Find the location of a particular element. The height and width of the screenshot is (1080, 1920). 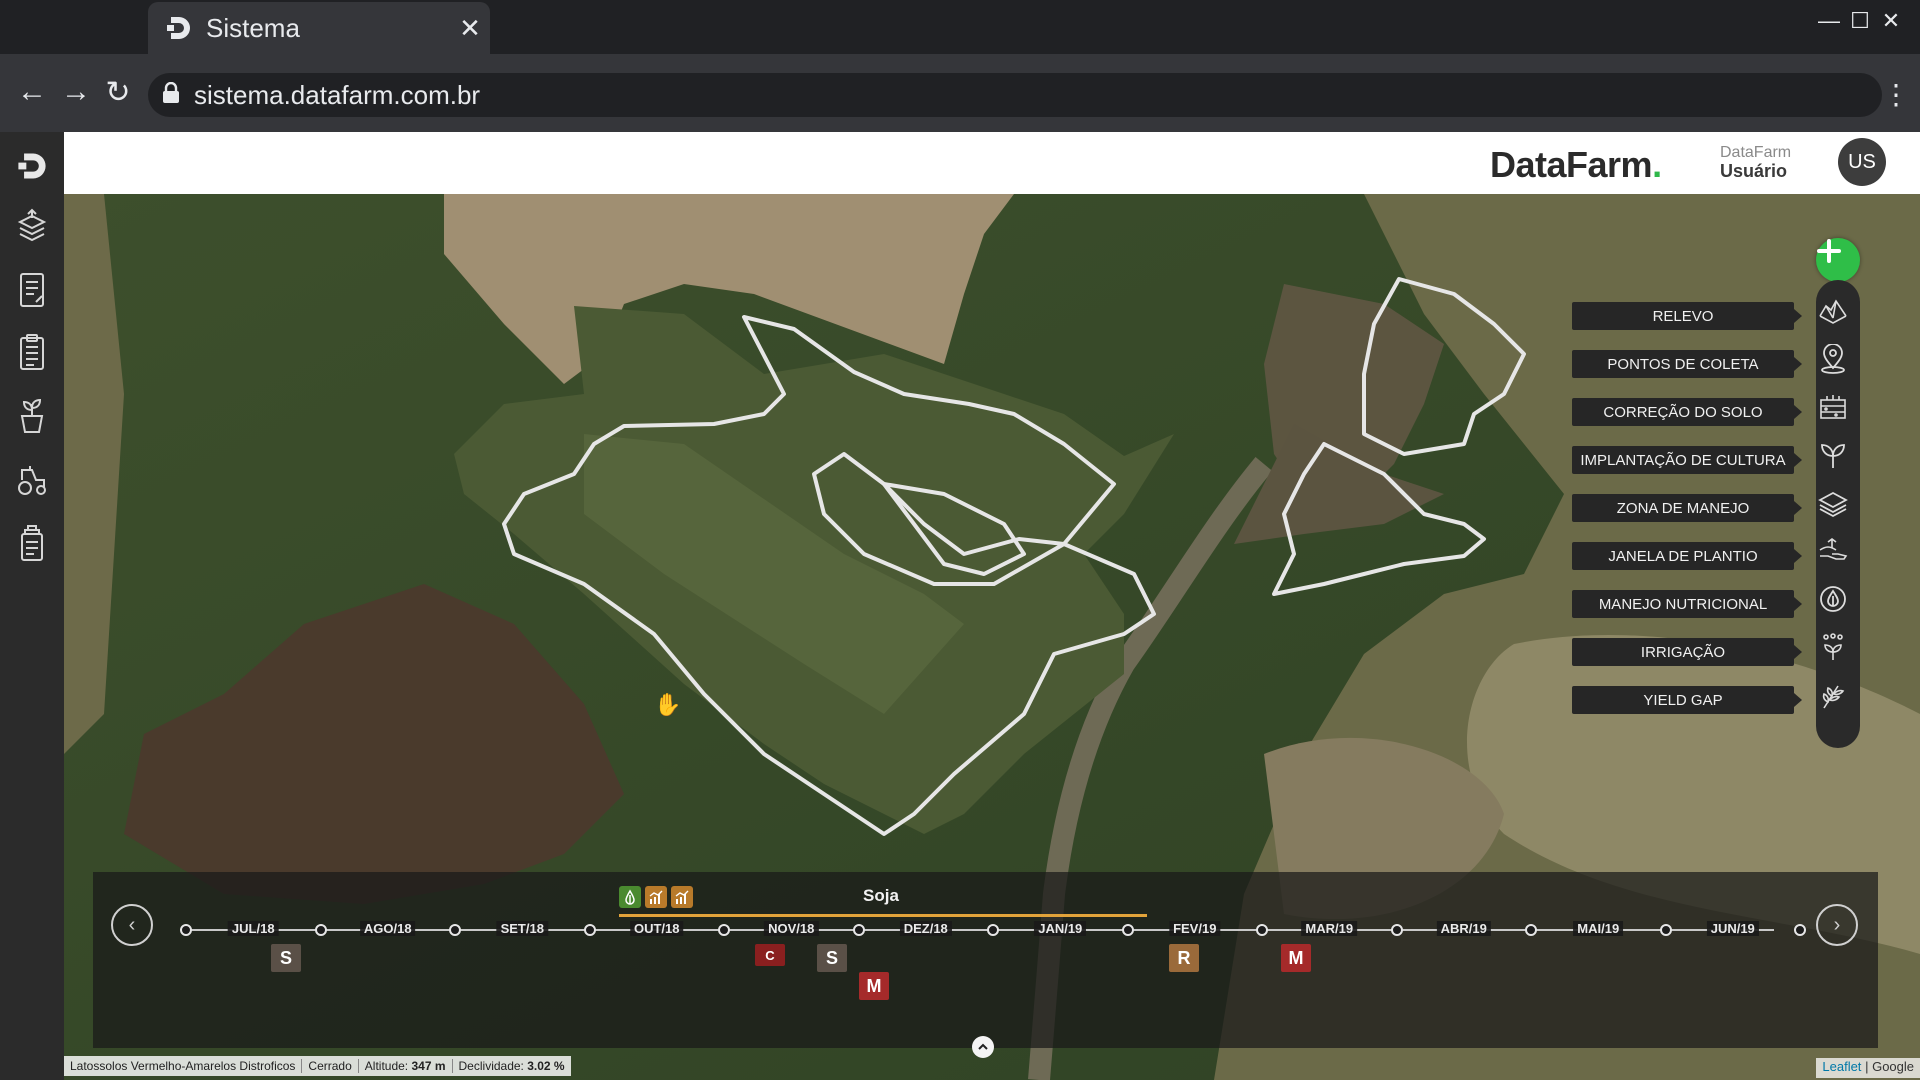

timeline-month-label: FEV/19 is located at coordinates (1195, 928).